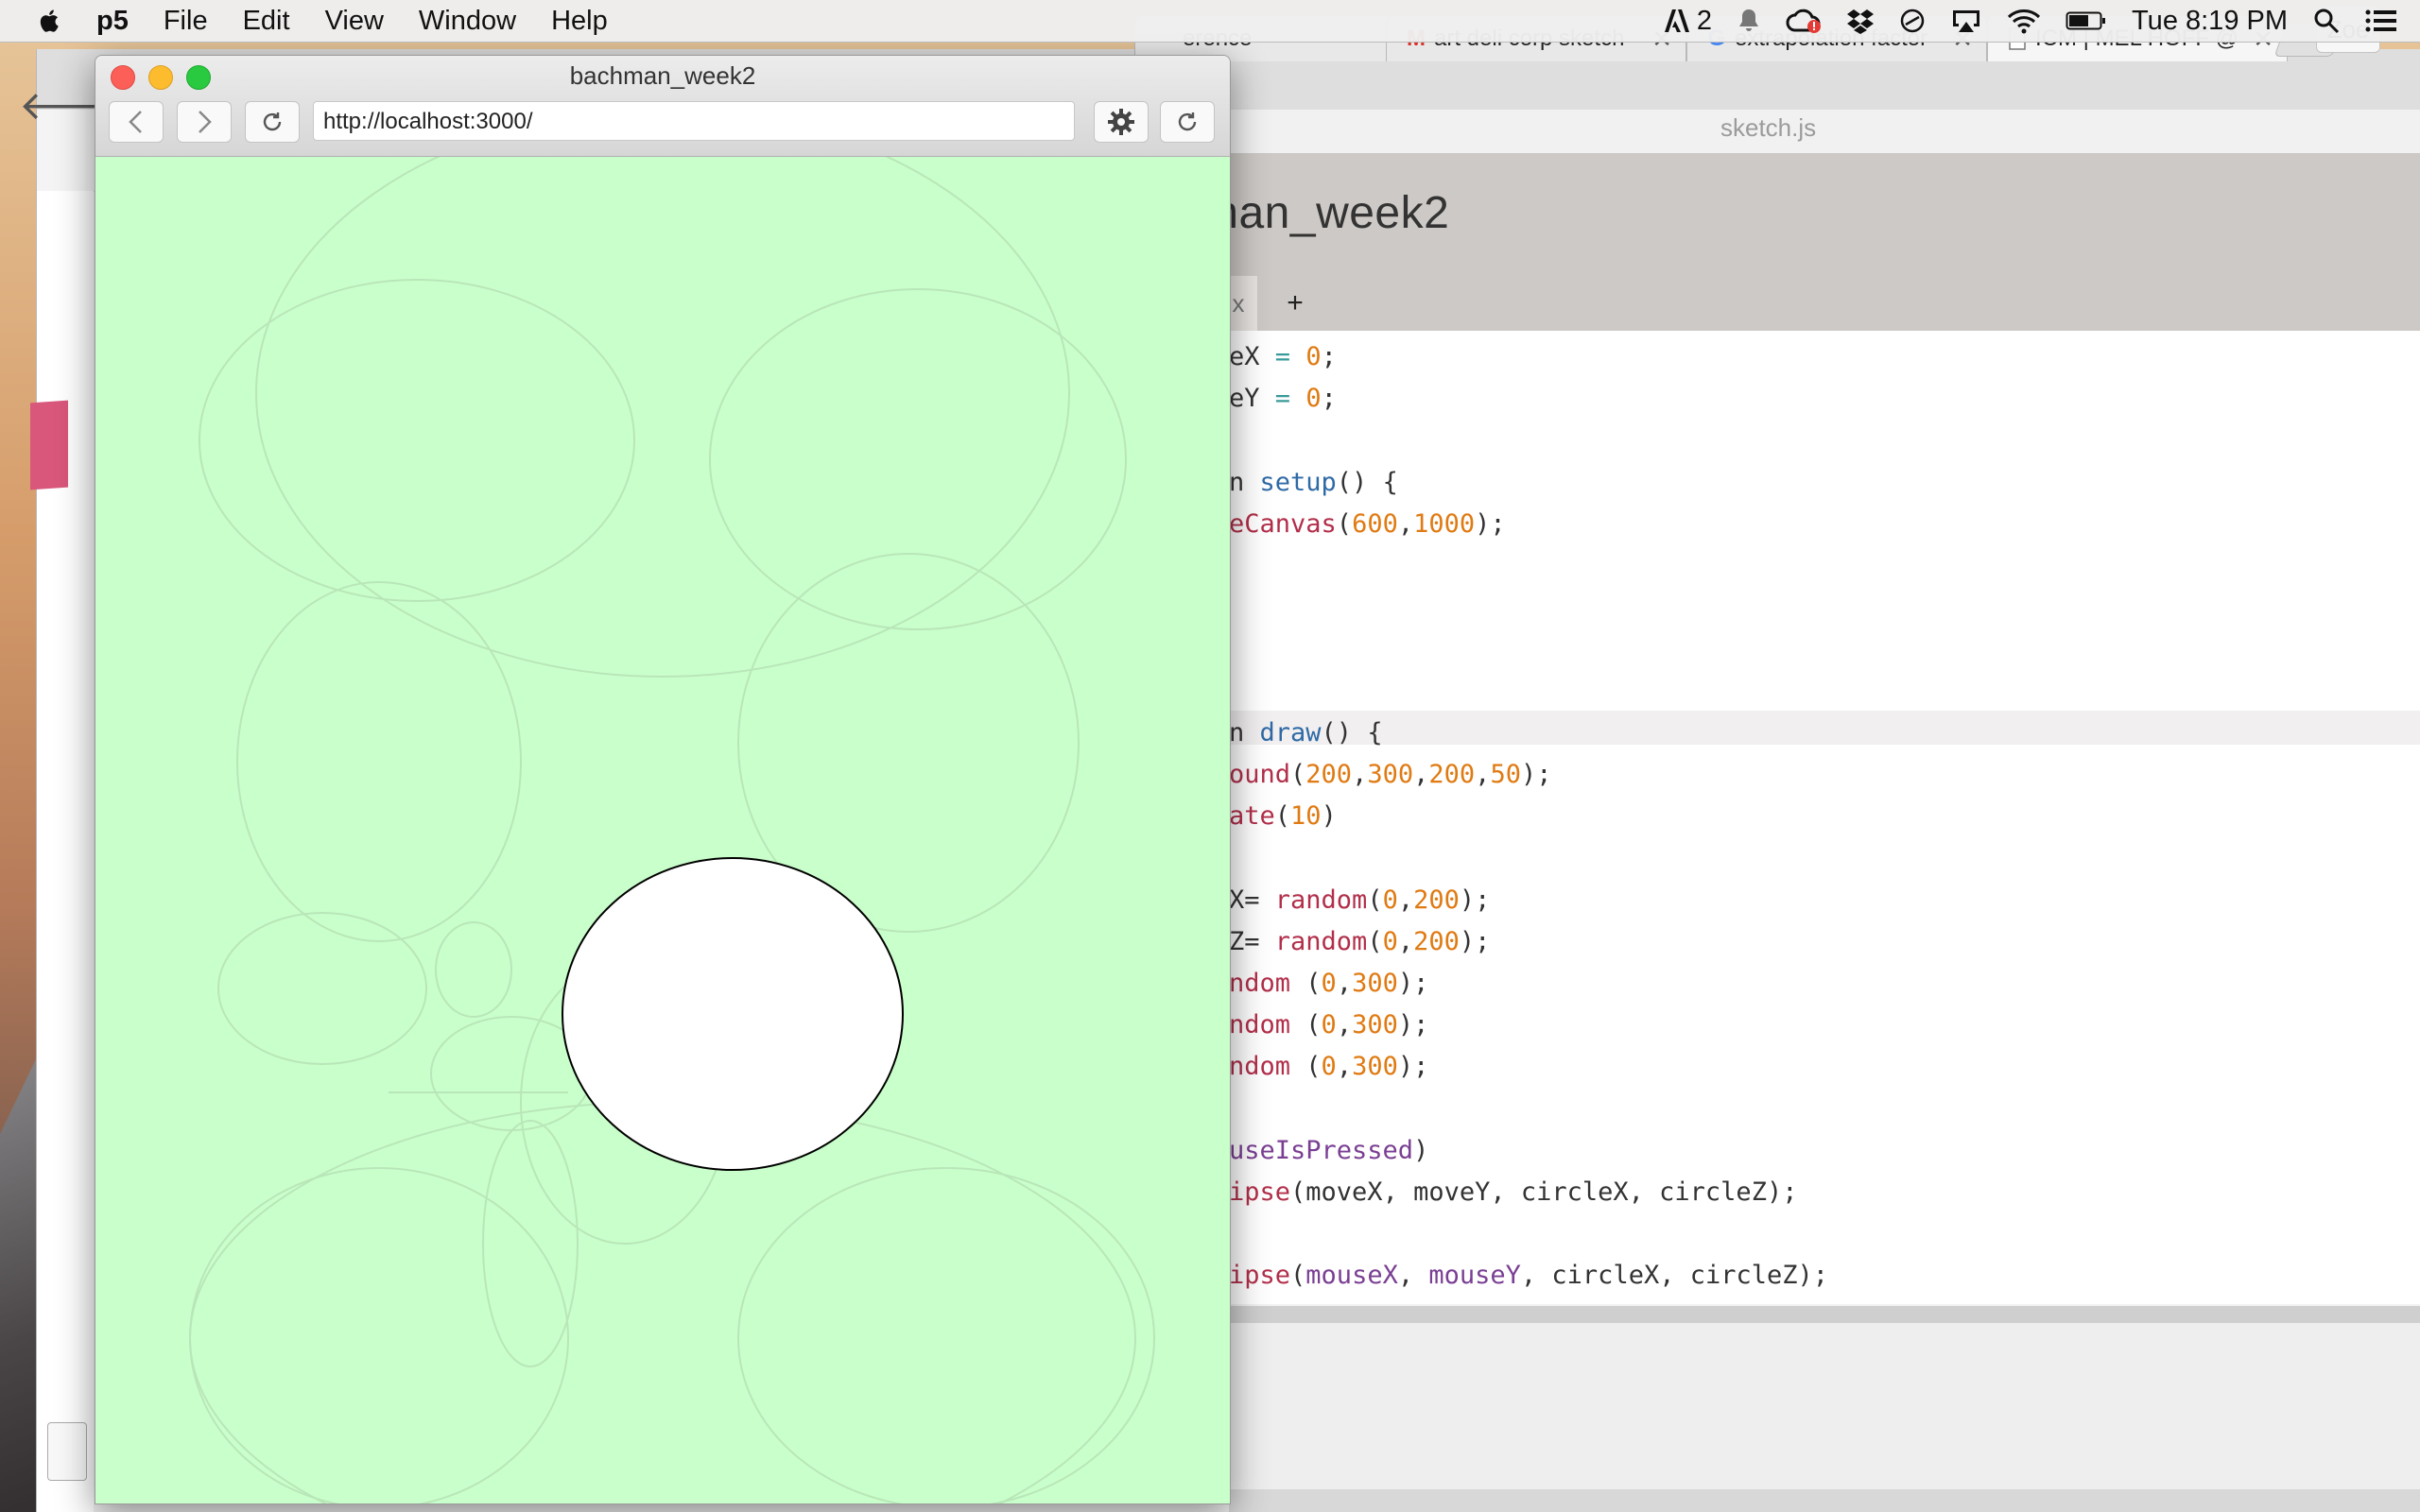  I want to click on chevron-left-icon, so click(135, 122).